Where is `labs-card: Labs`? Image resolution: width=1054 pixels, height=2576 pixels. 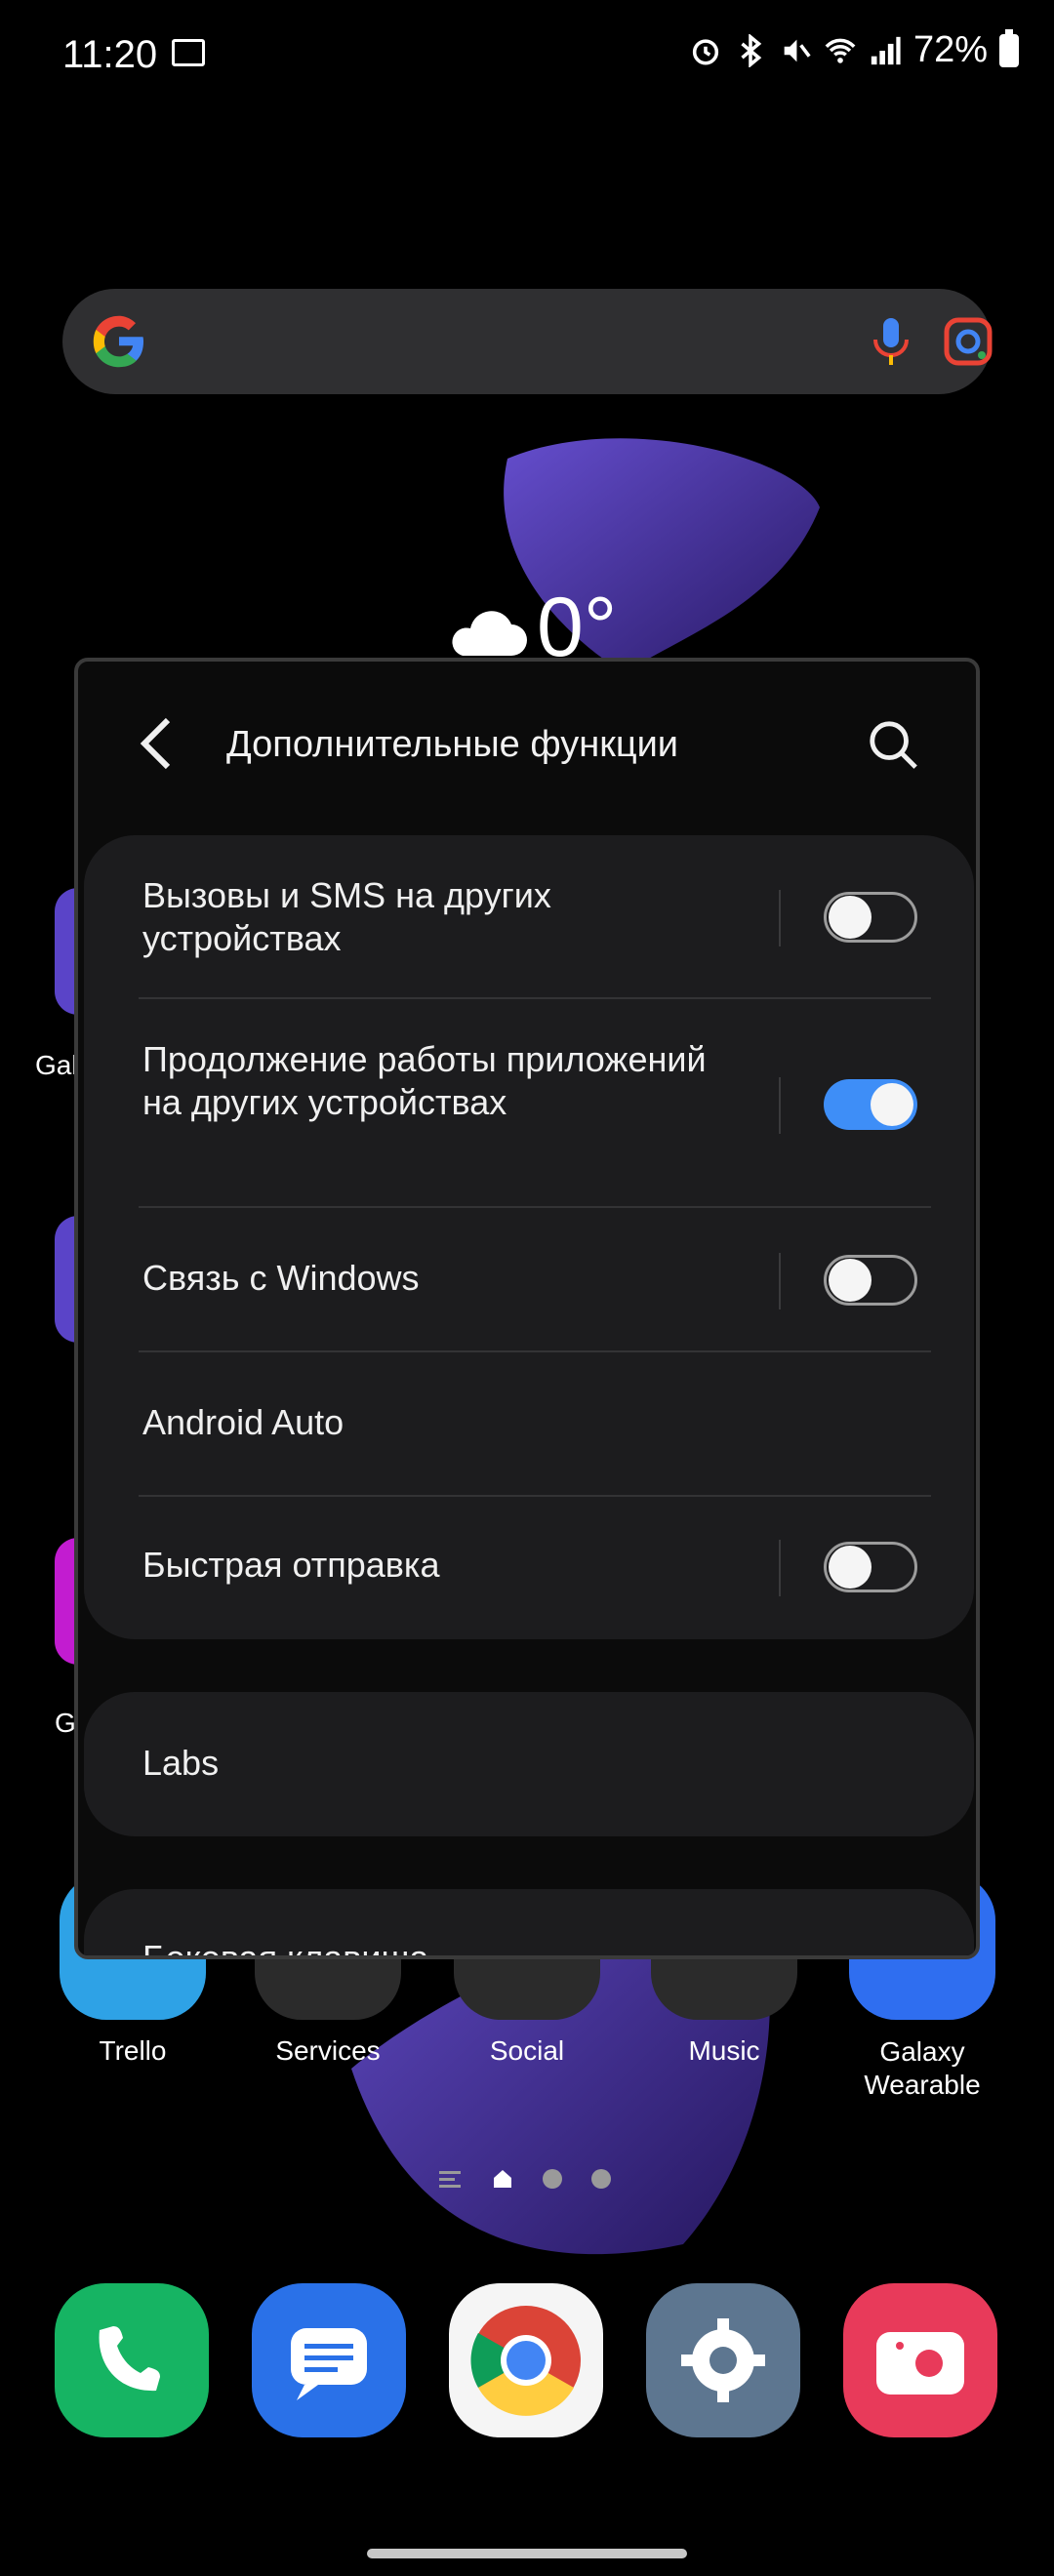
labs-card: Labs is located at coordinates (529, 1764).